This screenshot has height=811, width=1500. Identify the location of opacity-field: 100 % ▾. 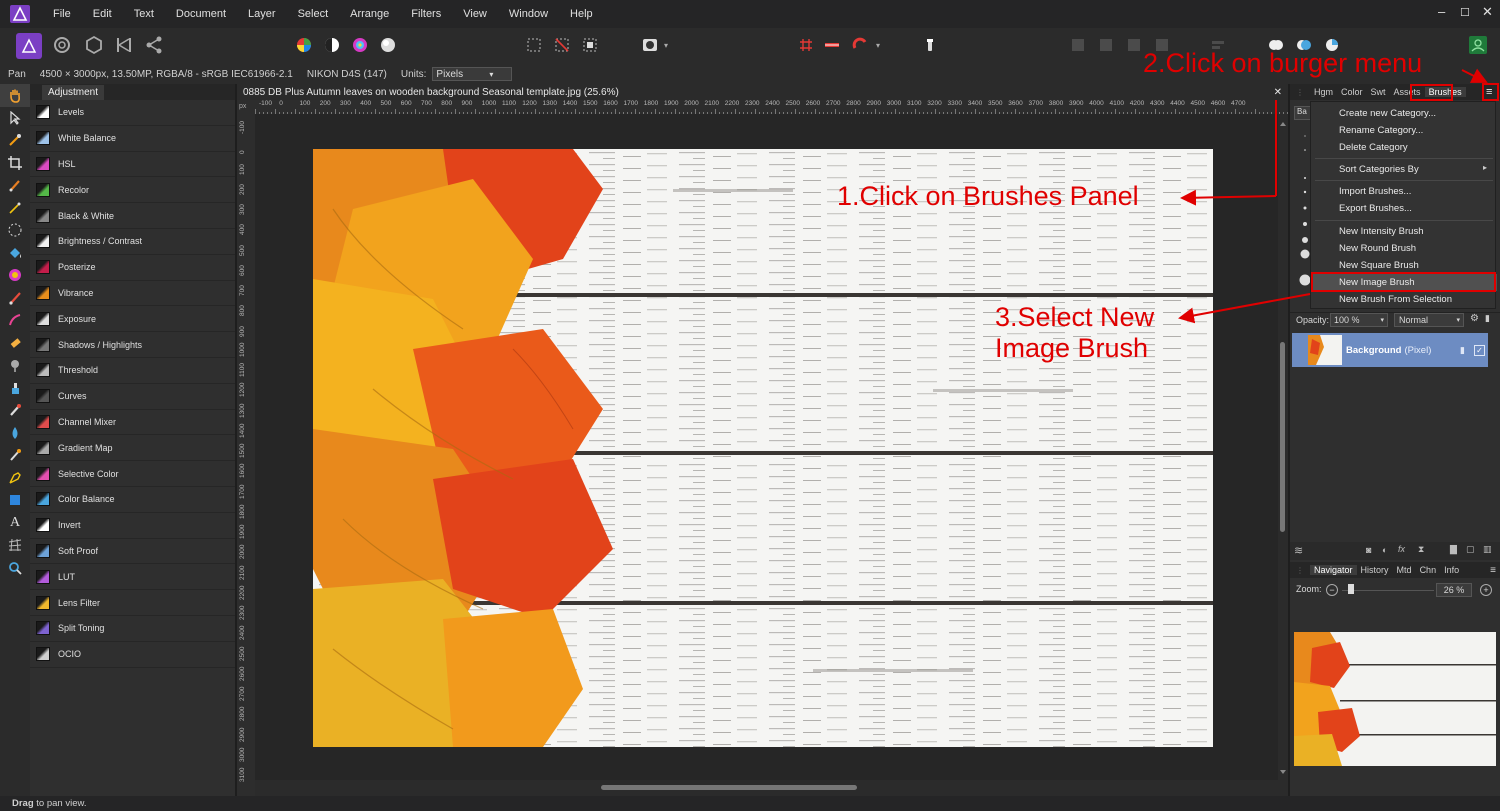
(1359, 320).